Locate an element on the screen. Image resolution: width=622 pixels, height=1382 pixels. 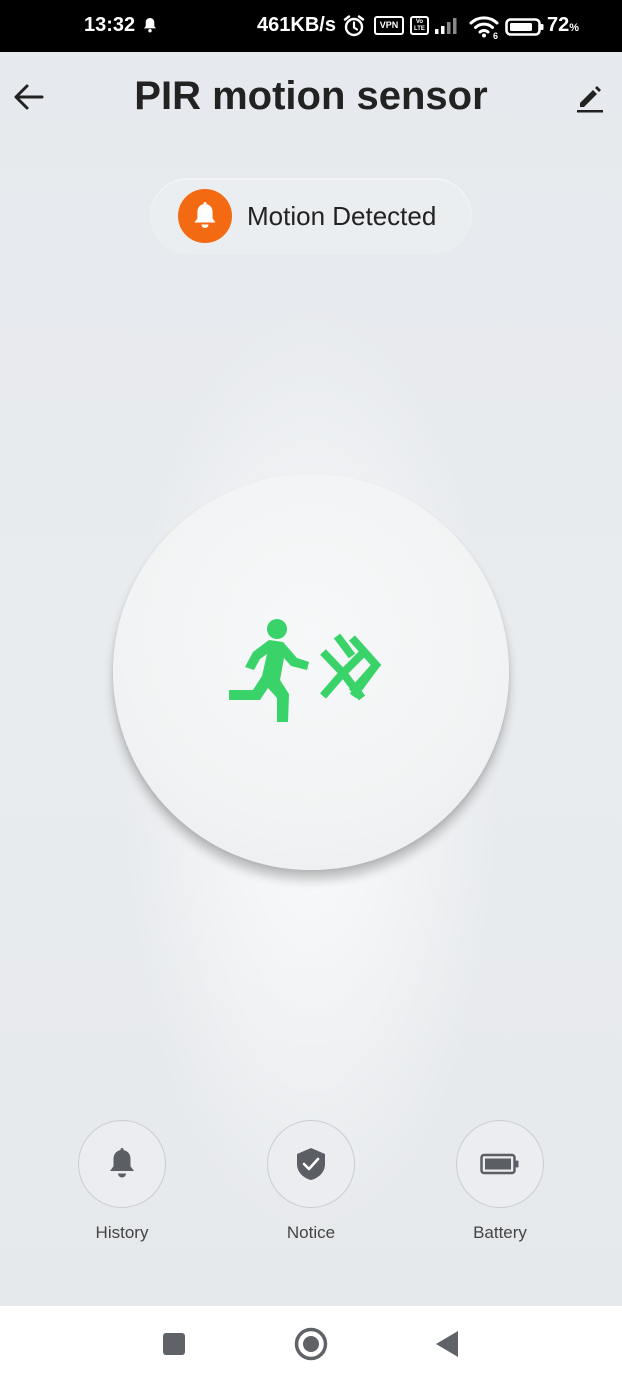
history-button: History is located at coordinates (122, 1181).